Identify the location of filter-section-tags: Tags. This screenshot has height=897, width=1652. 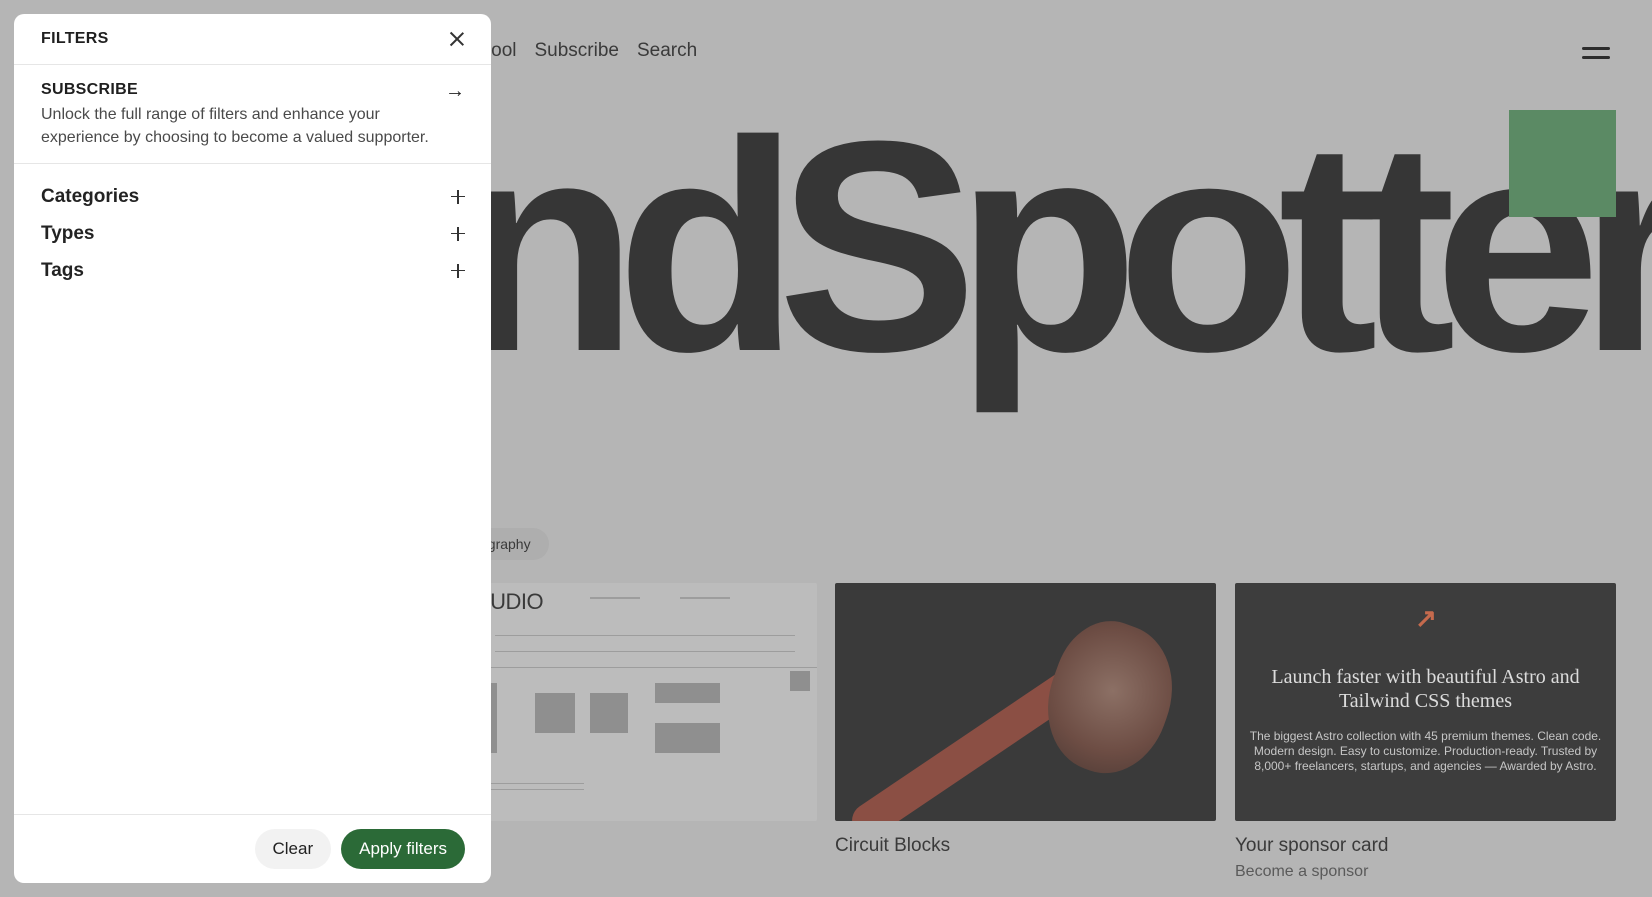
(252, 270).